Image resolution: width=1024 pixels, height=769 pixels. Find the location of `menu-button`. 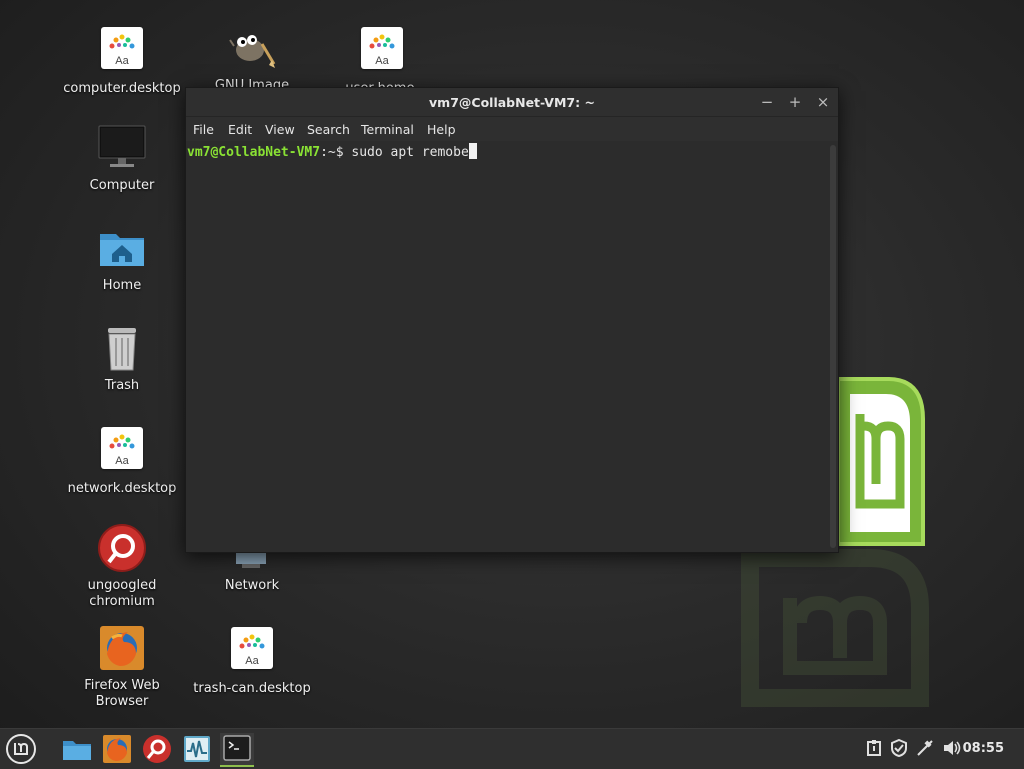

menu-button is located at coordinates (22, 749).